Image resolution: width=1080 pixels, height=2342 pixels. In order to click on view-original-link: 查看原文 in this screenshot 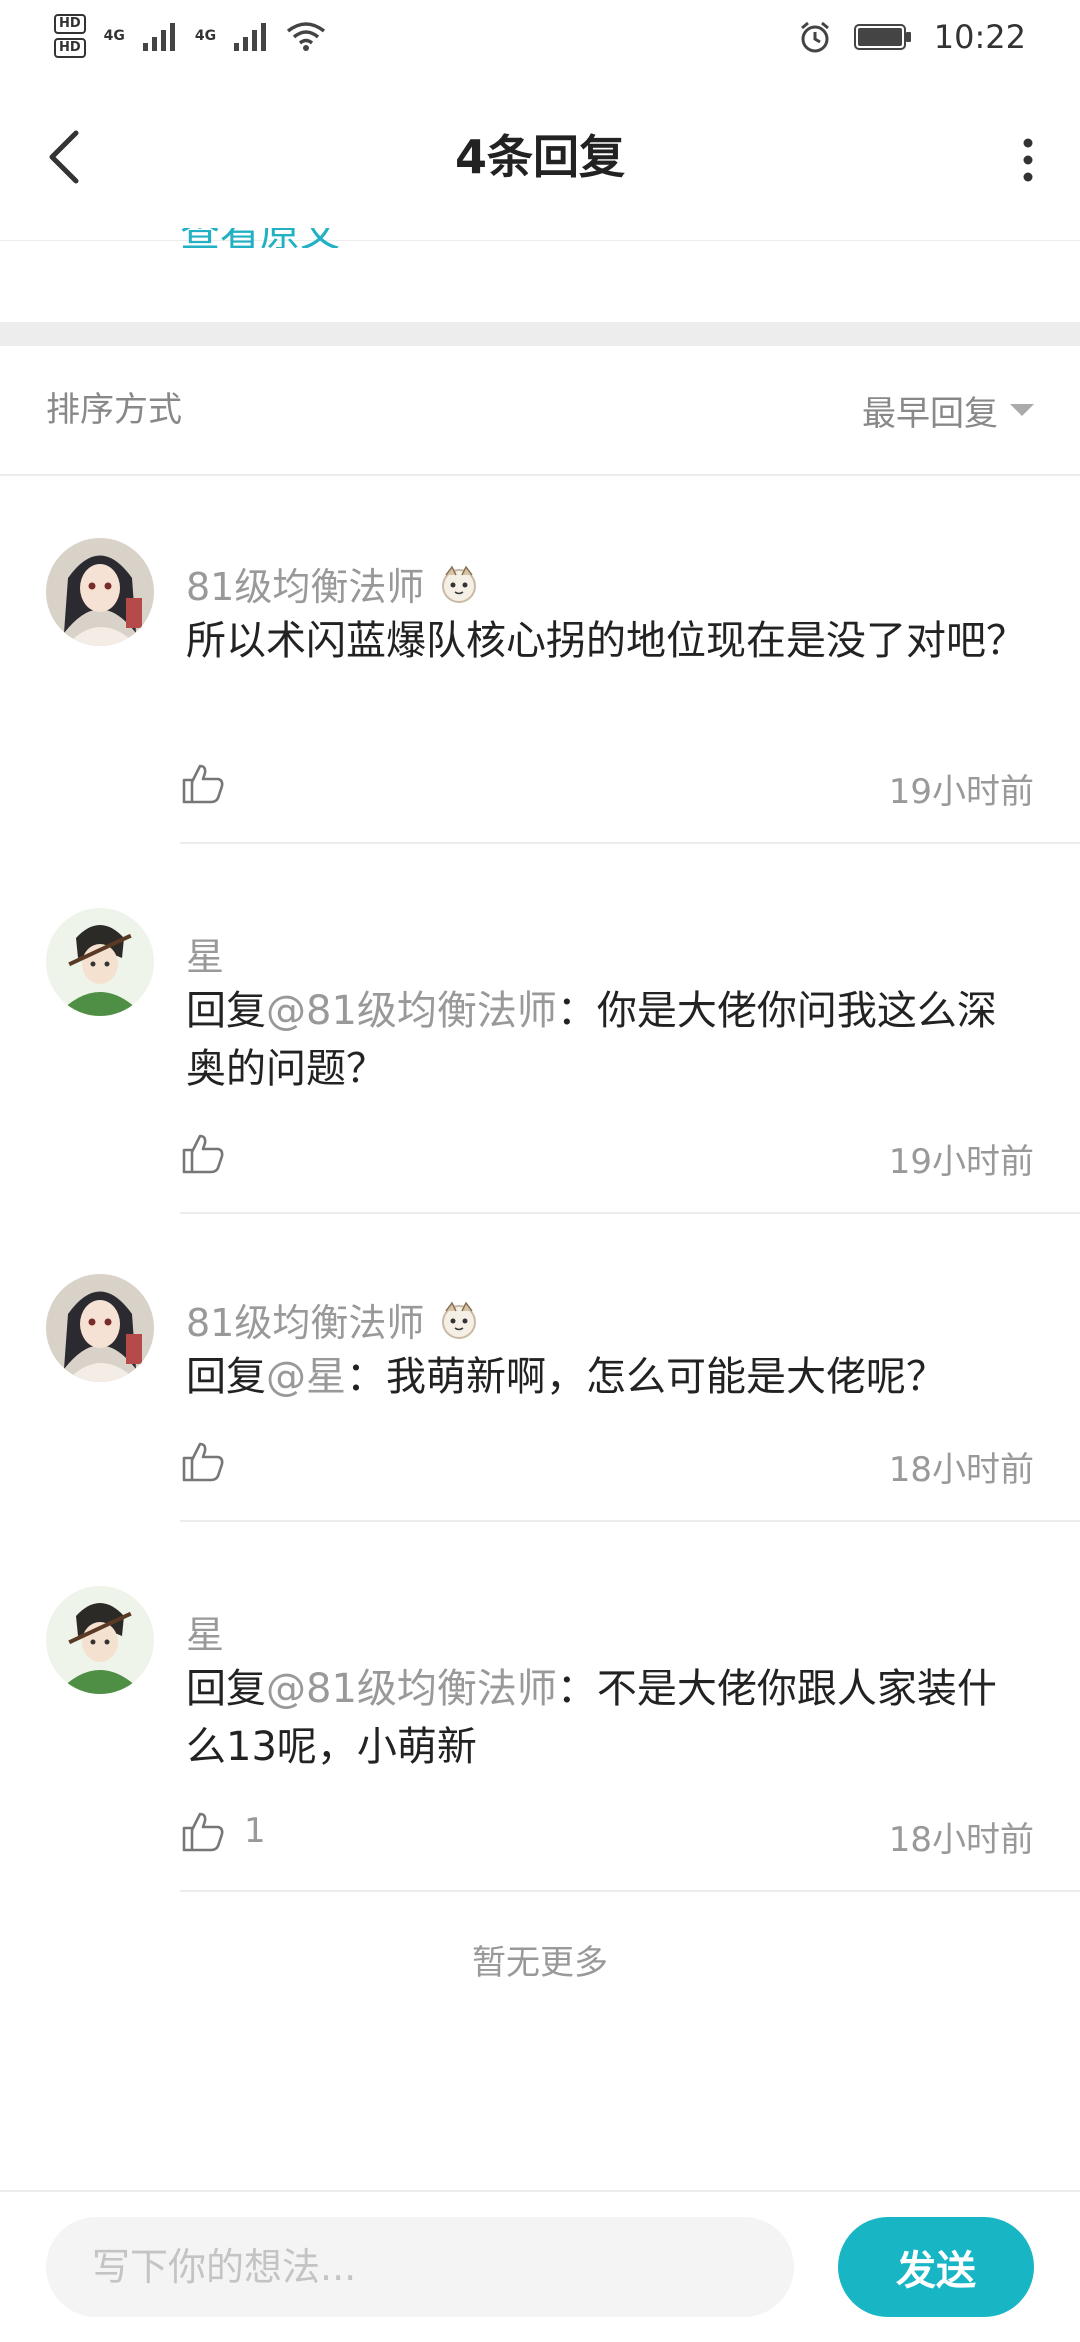, I will do `click(380, 238)`.